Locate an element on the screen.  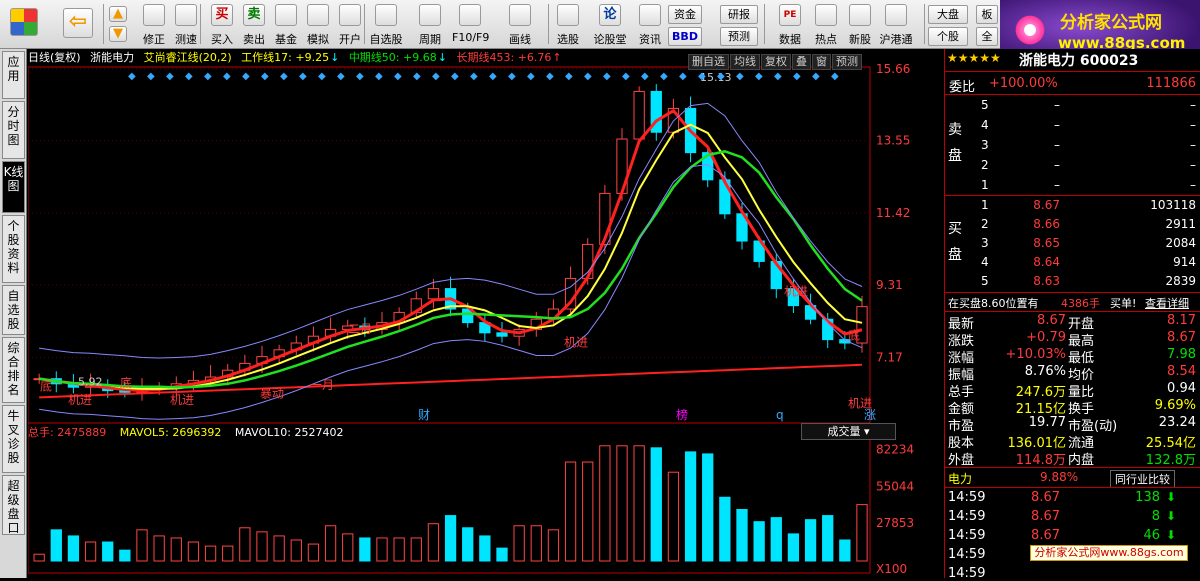
hk-button: 沪港通 is located at coordinates (896, 24).